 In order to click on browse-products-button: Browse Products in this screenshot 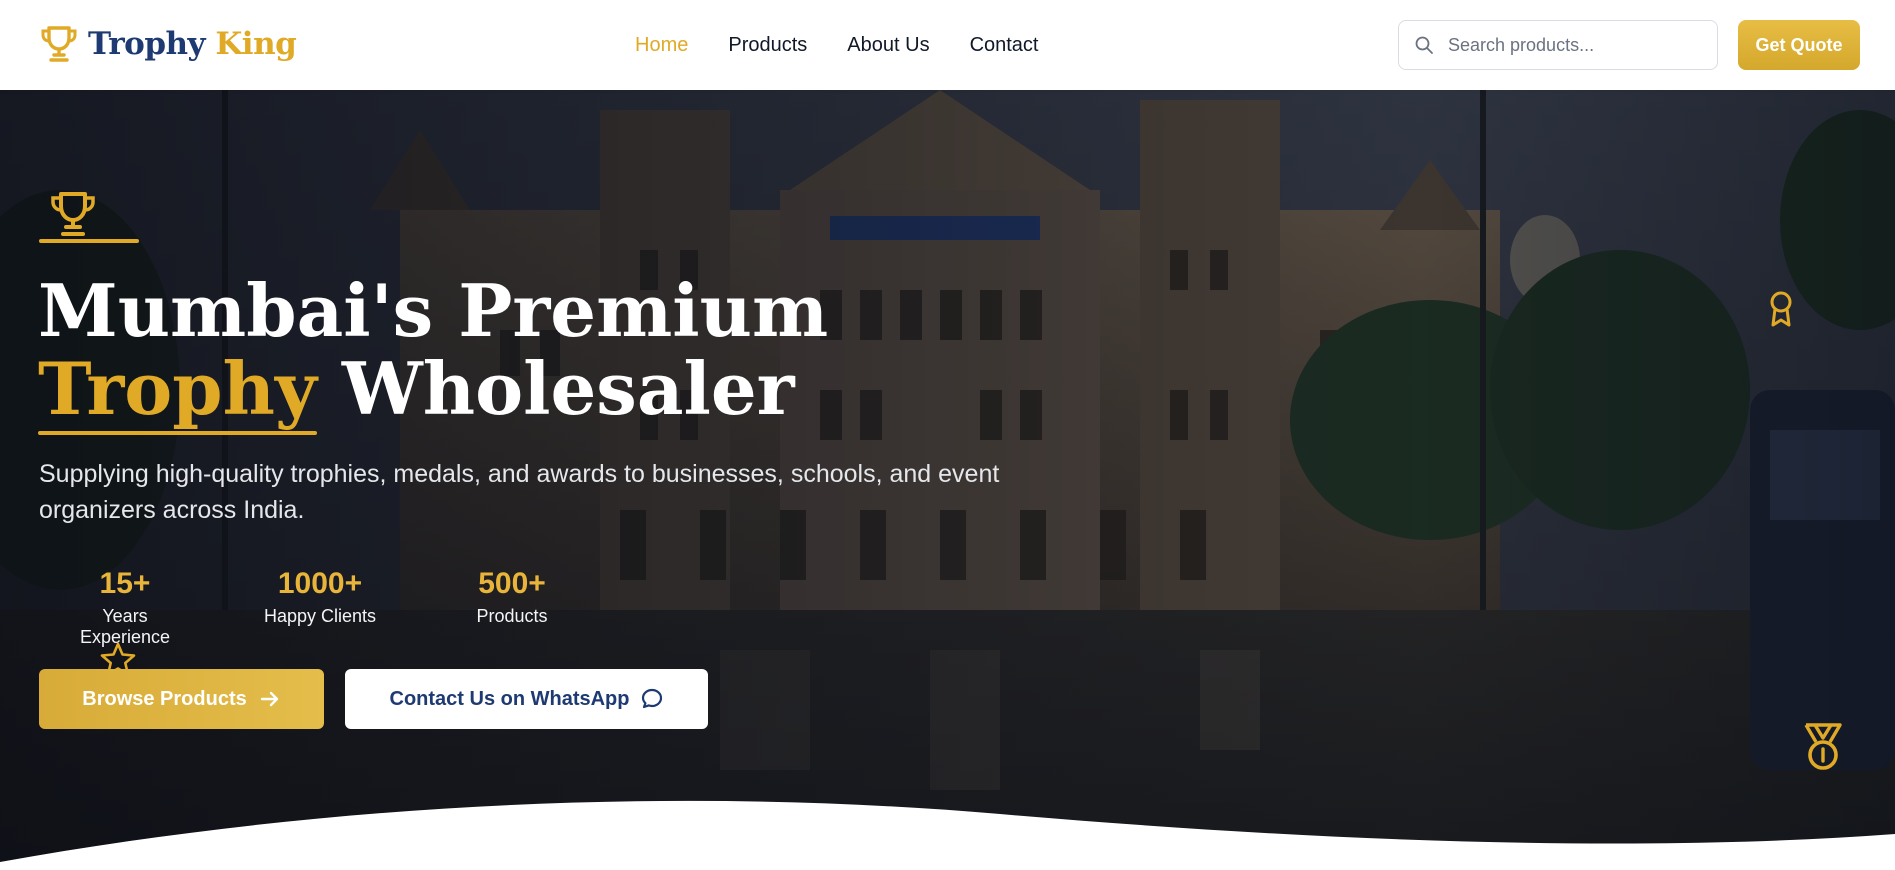, I will do `click(181, 699)`.